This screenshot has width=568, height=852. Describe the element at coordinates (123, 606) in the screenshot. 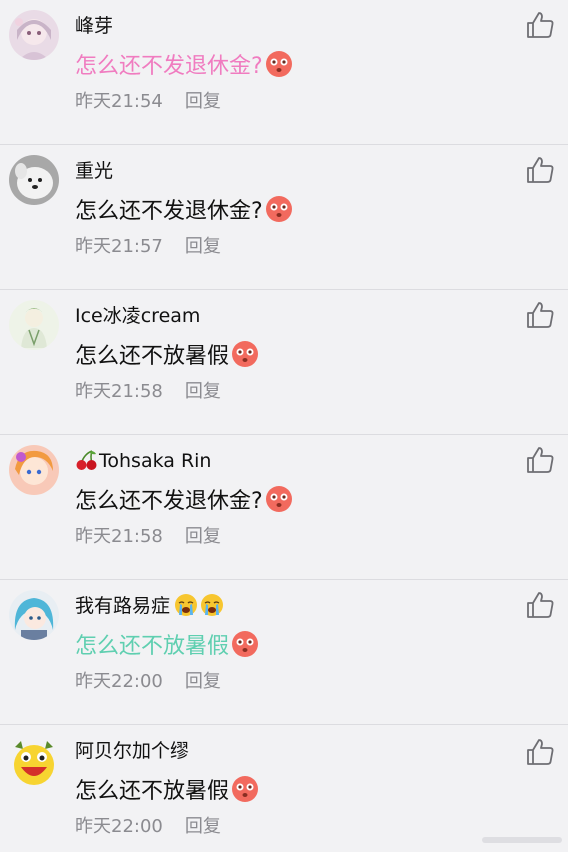

I see `commenter-name-text: 我有路易症` at that location.